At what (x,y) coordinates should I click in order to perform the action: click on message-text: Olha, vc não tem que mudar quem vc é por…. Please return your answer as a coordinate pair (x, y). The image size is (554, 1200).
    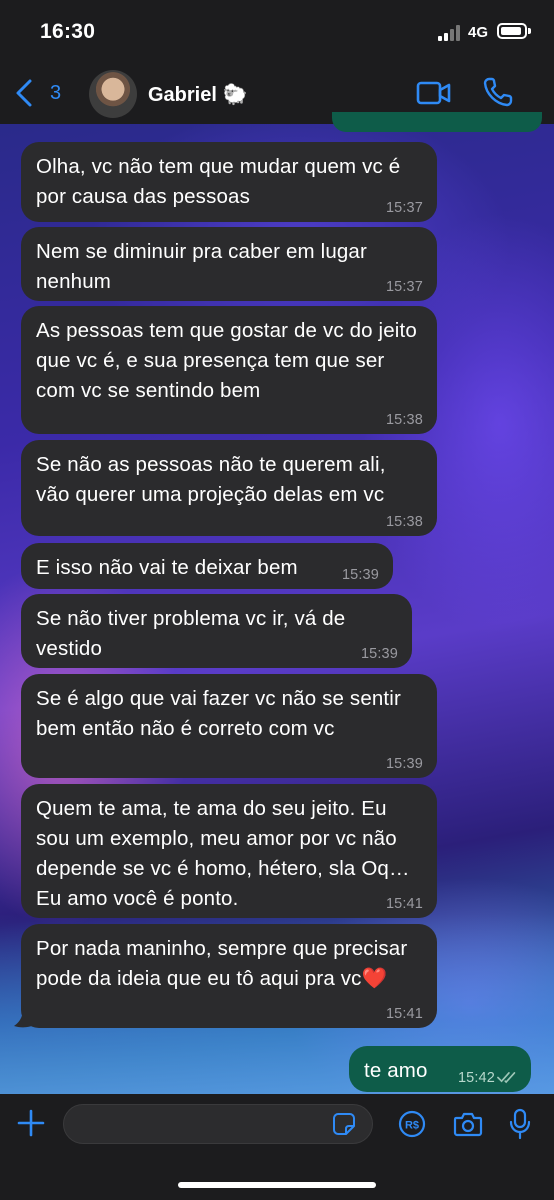
    Looking at the image, I should click on (218, 181).